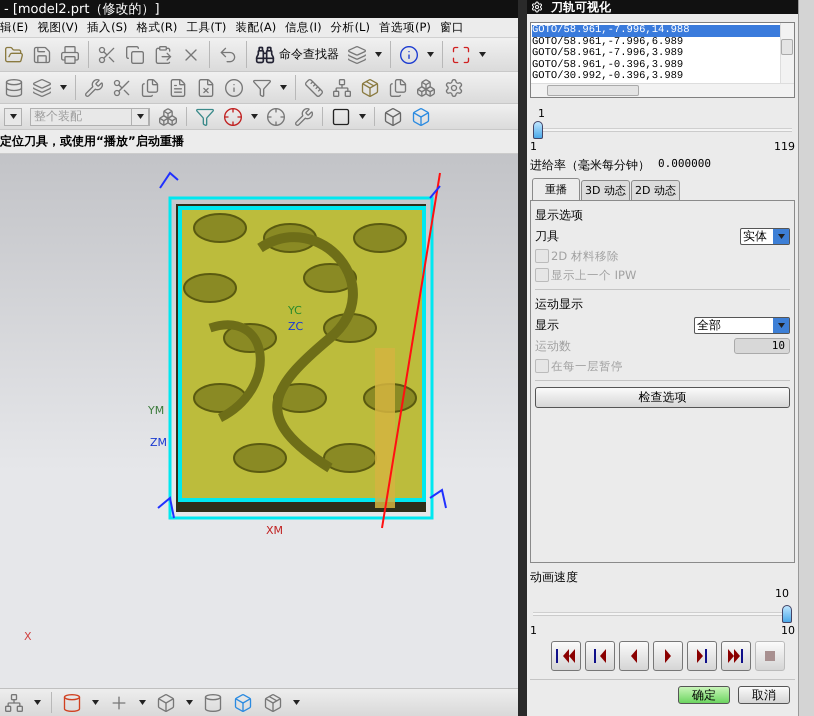 The height and width of the screenshot is (716, 814). Describe the element at coordinates (275, 530) in the screenshot. I see `axis-label: XM` at that location.